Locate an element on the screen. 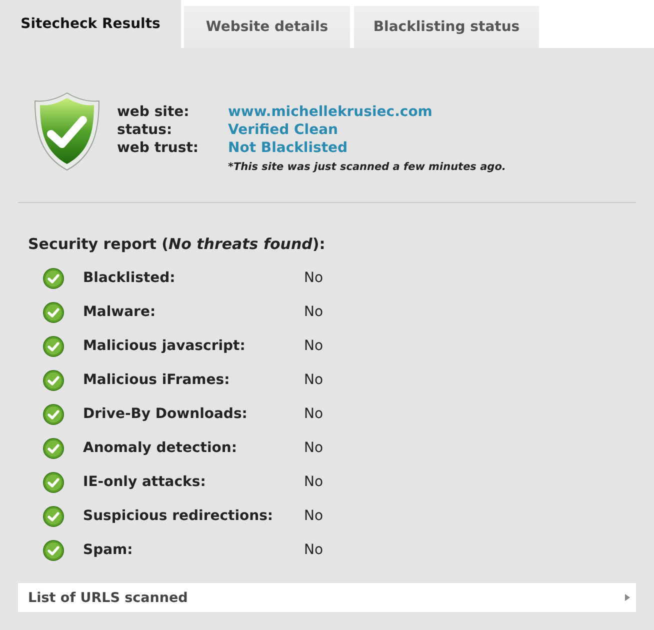  field-value: Verified Clean is located at coordinates (284, 130).